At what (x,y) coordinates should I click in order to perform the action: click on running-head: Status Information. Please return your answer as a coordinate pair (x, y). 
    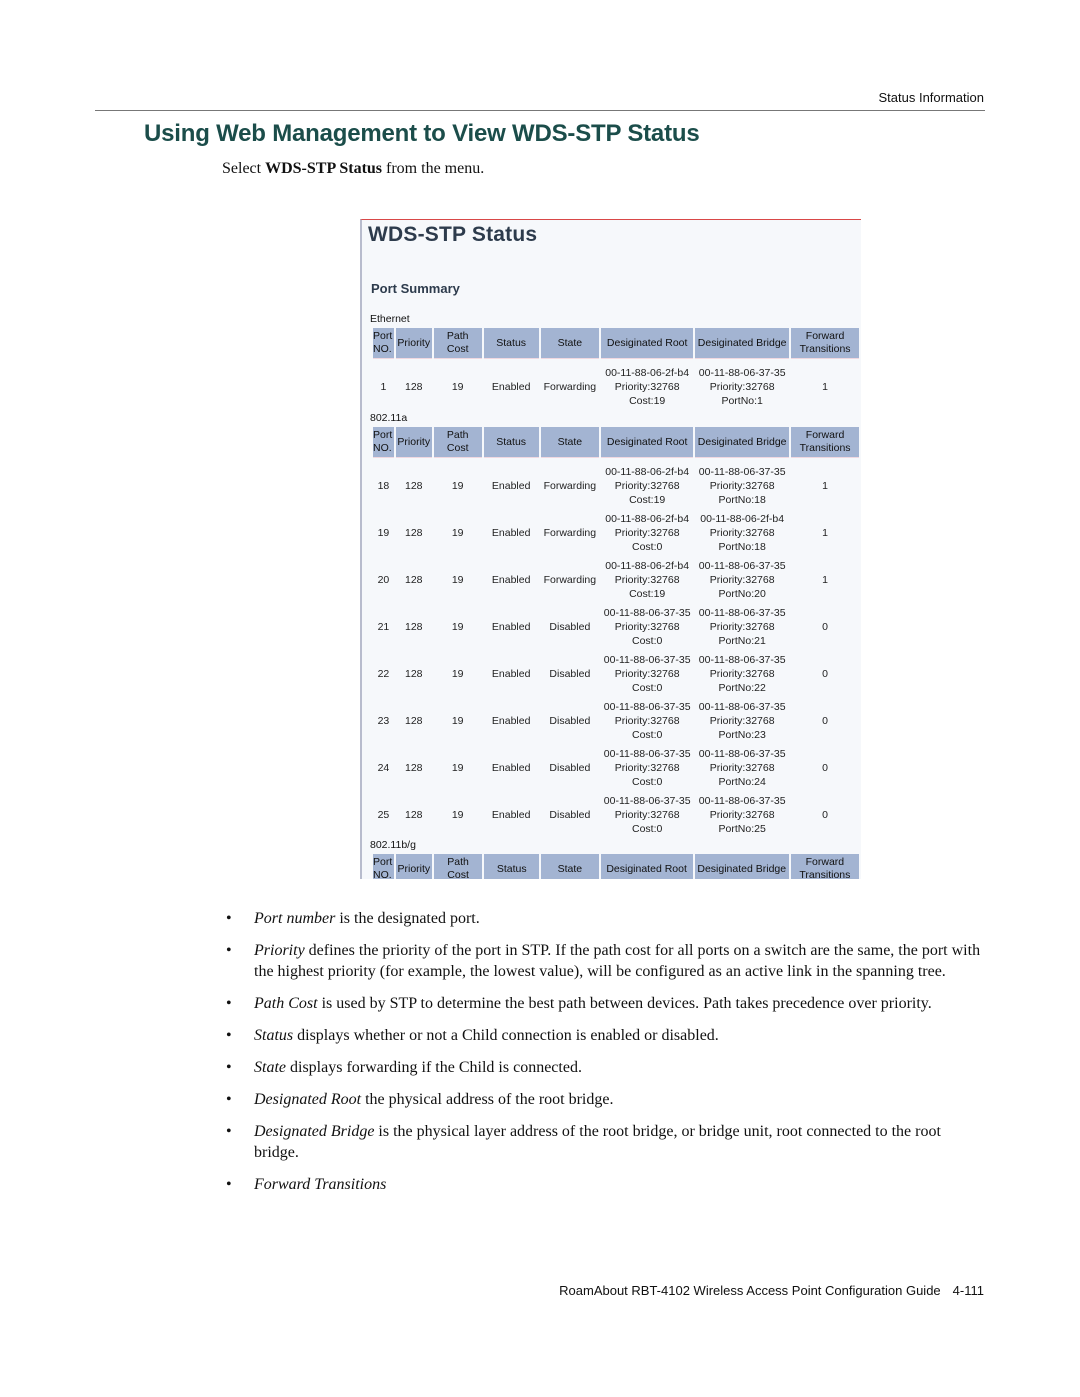
    Looking at the image, I should click on (931, 97).